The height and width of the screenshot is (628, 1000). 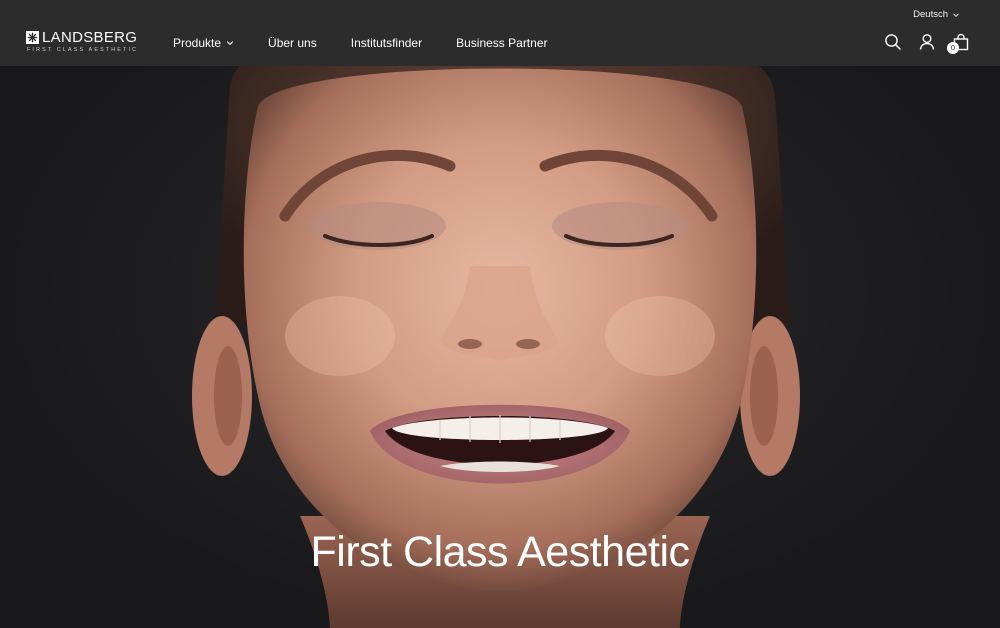 I want to click on language-label: Deutsch, so click(x=930, y=14).